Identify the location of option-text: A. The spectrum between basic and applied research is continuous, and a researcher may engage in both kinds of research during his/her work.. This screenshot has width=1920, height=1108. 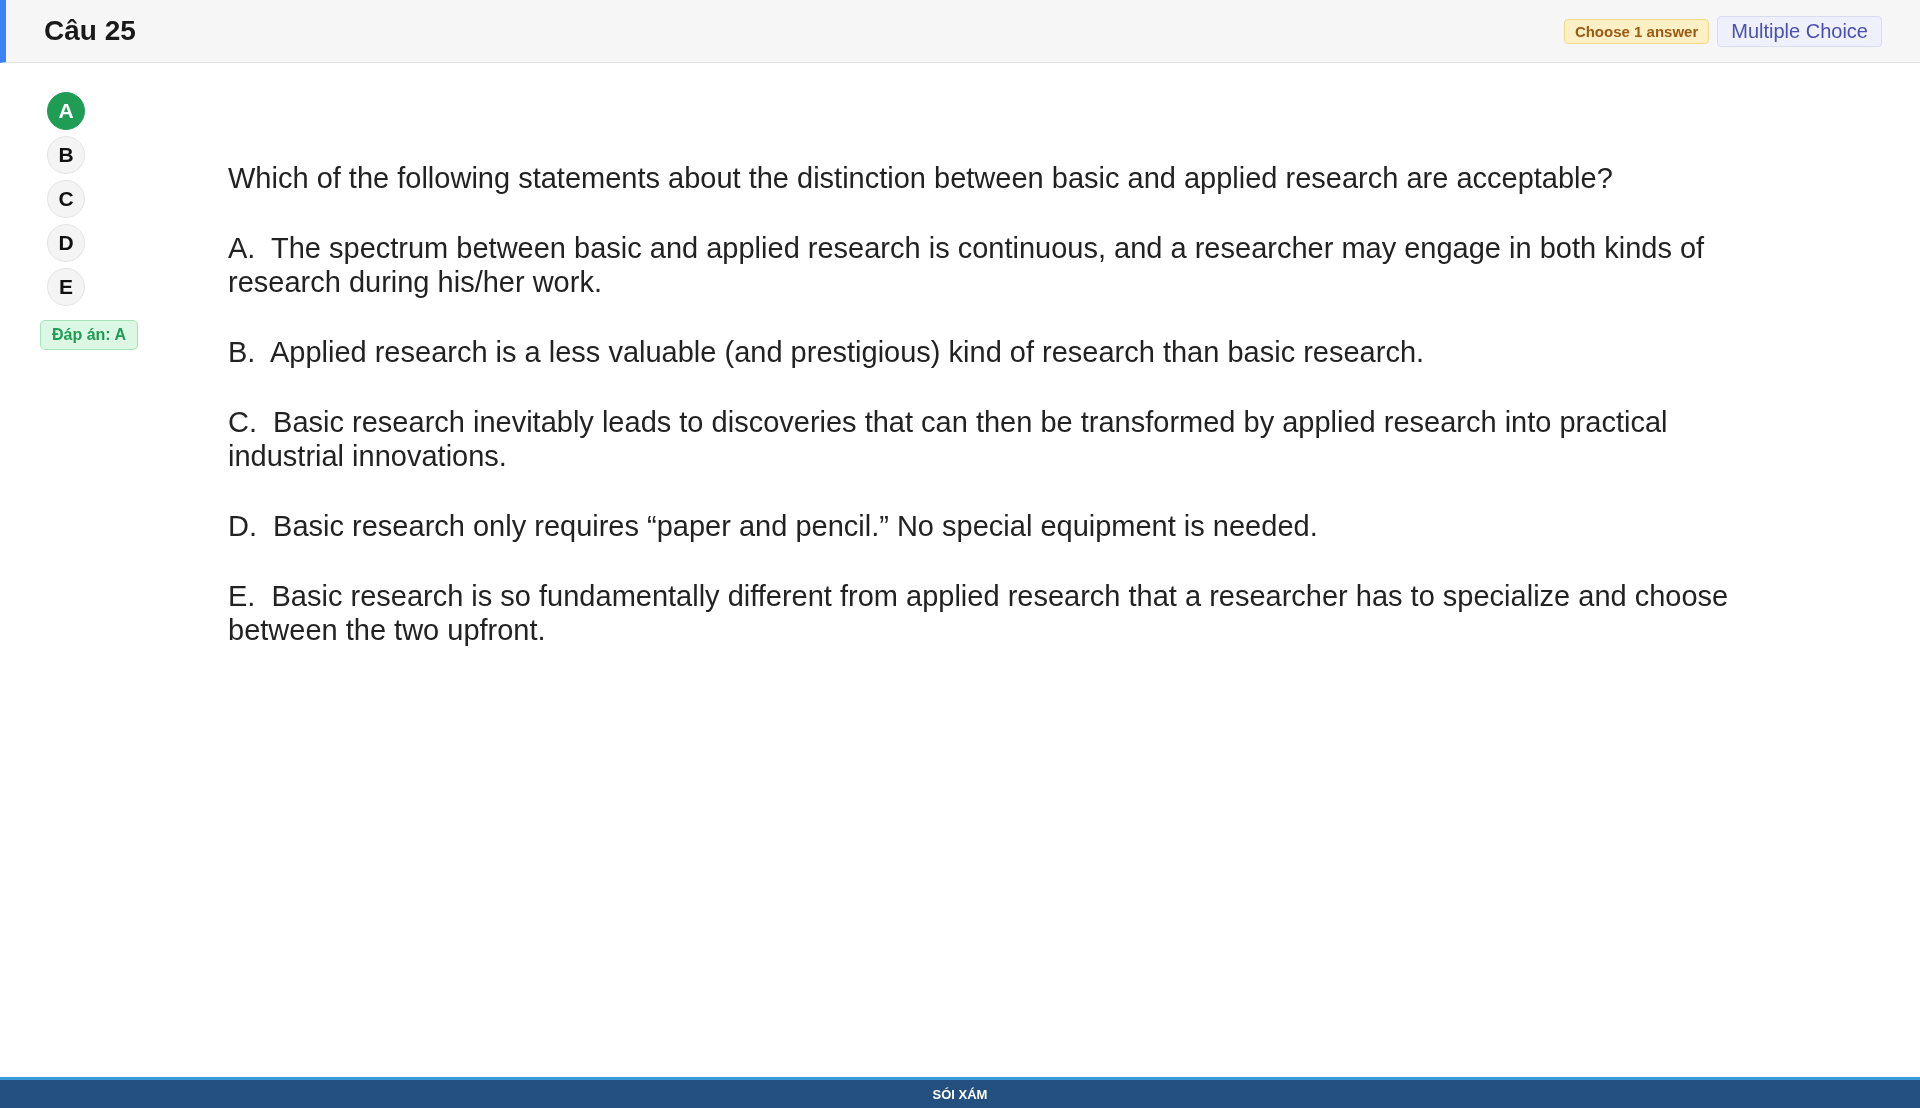
(967, 265).